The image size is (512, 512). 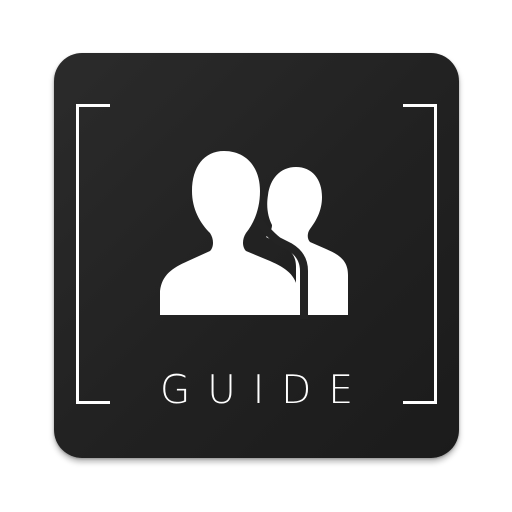 I want to click on app-label: GUIDE, so click(x=265, y=390).